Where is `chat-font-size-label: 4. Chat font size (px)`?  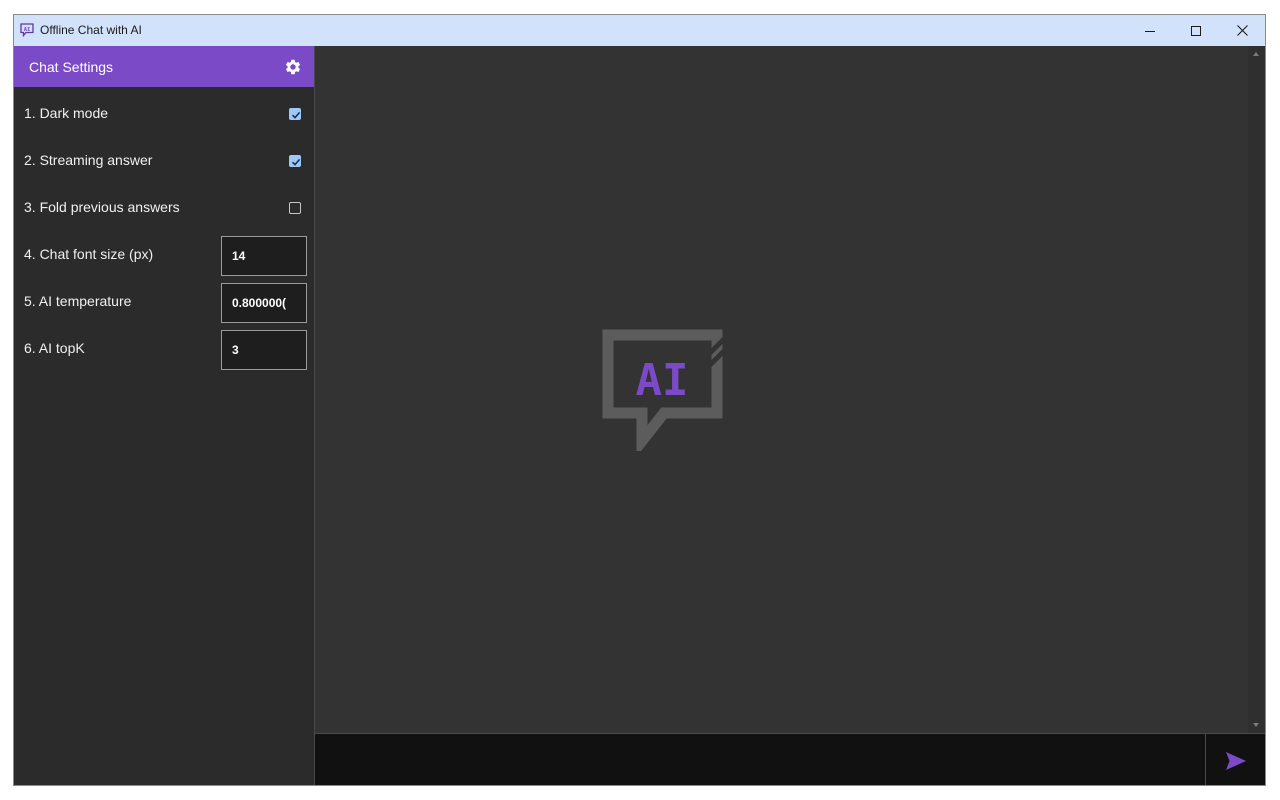 chat-font-size-label: 4. Chat font size (px) is located at coordinates (89, 254).